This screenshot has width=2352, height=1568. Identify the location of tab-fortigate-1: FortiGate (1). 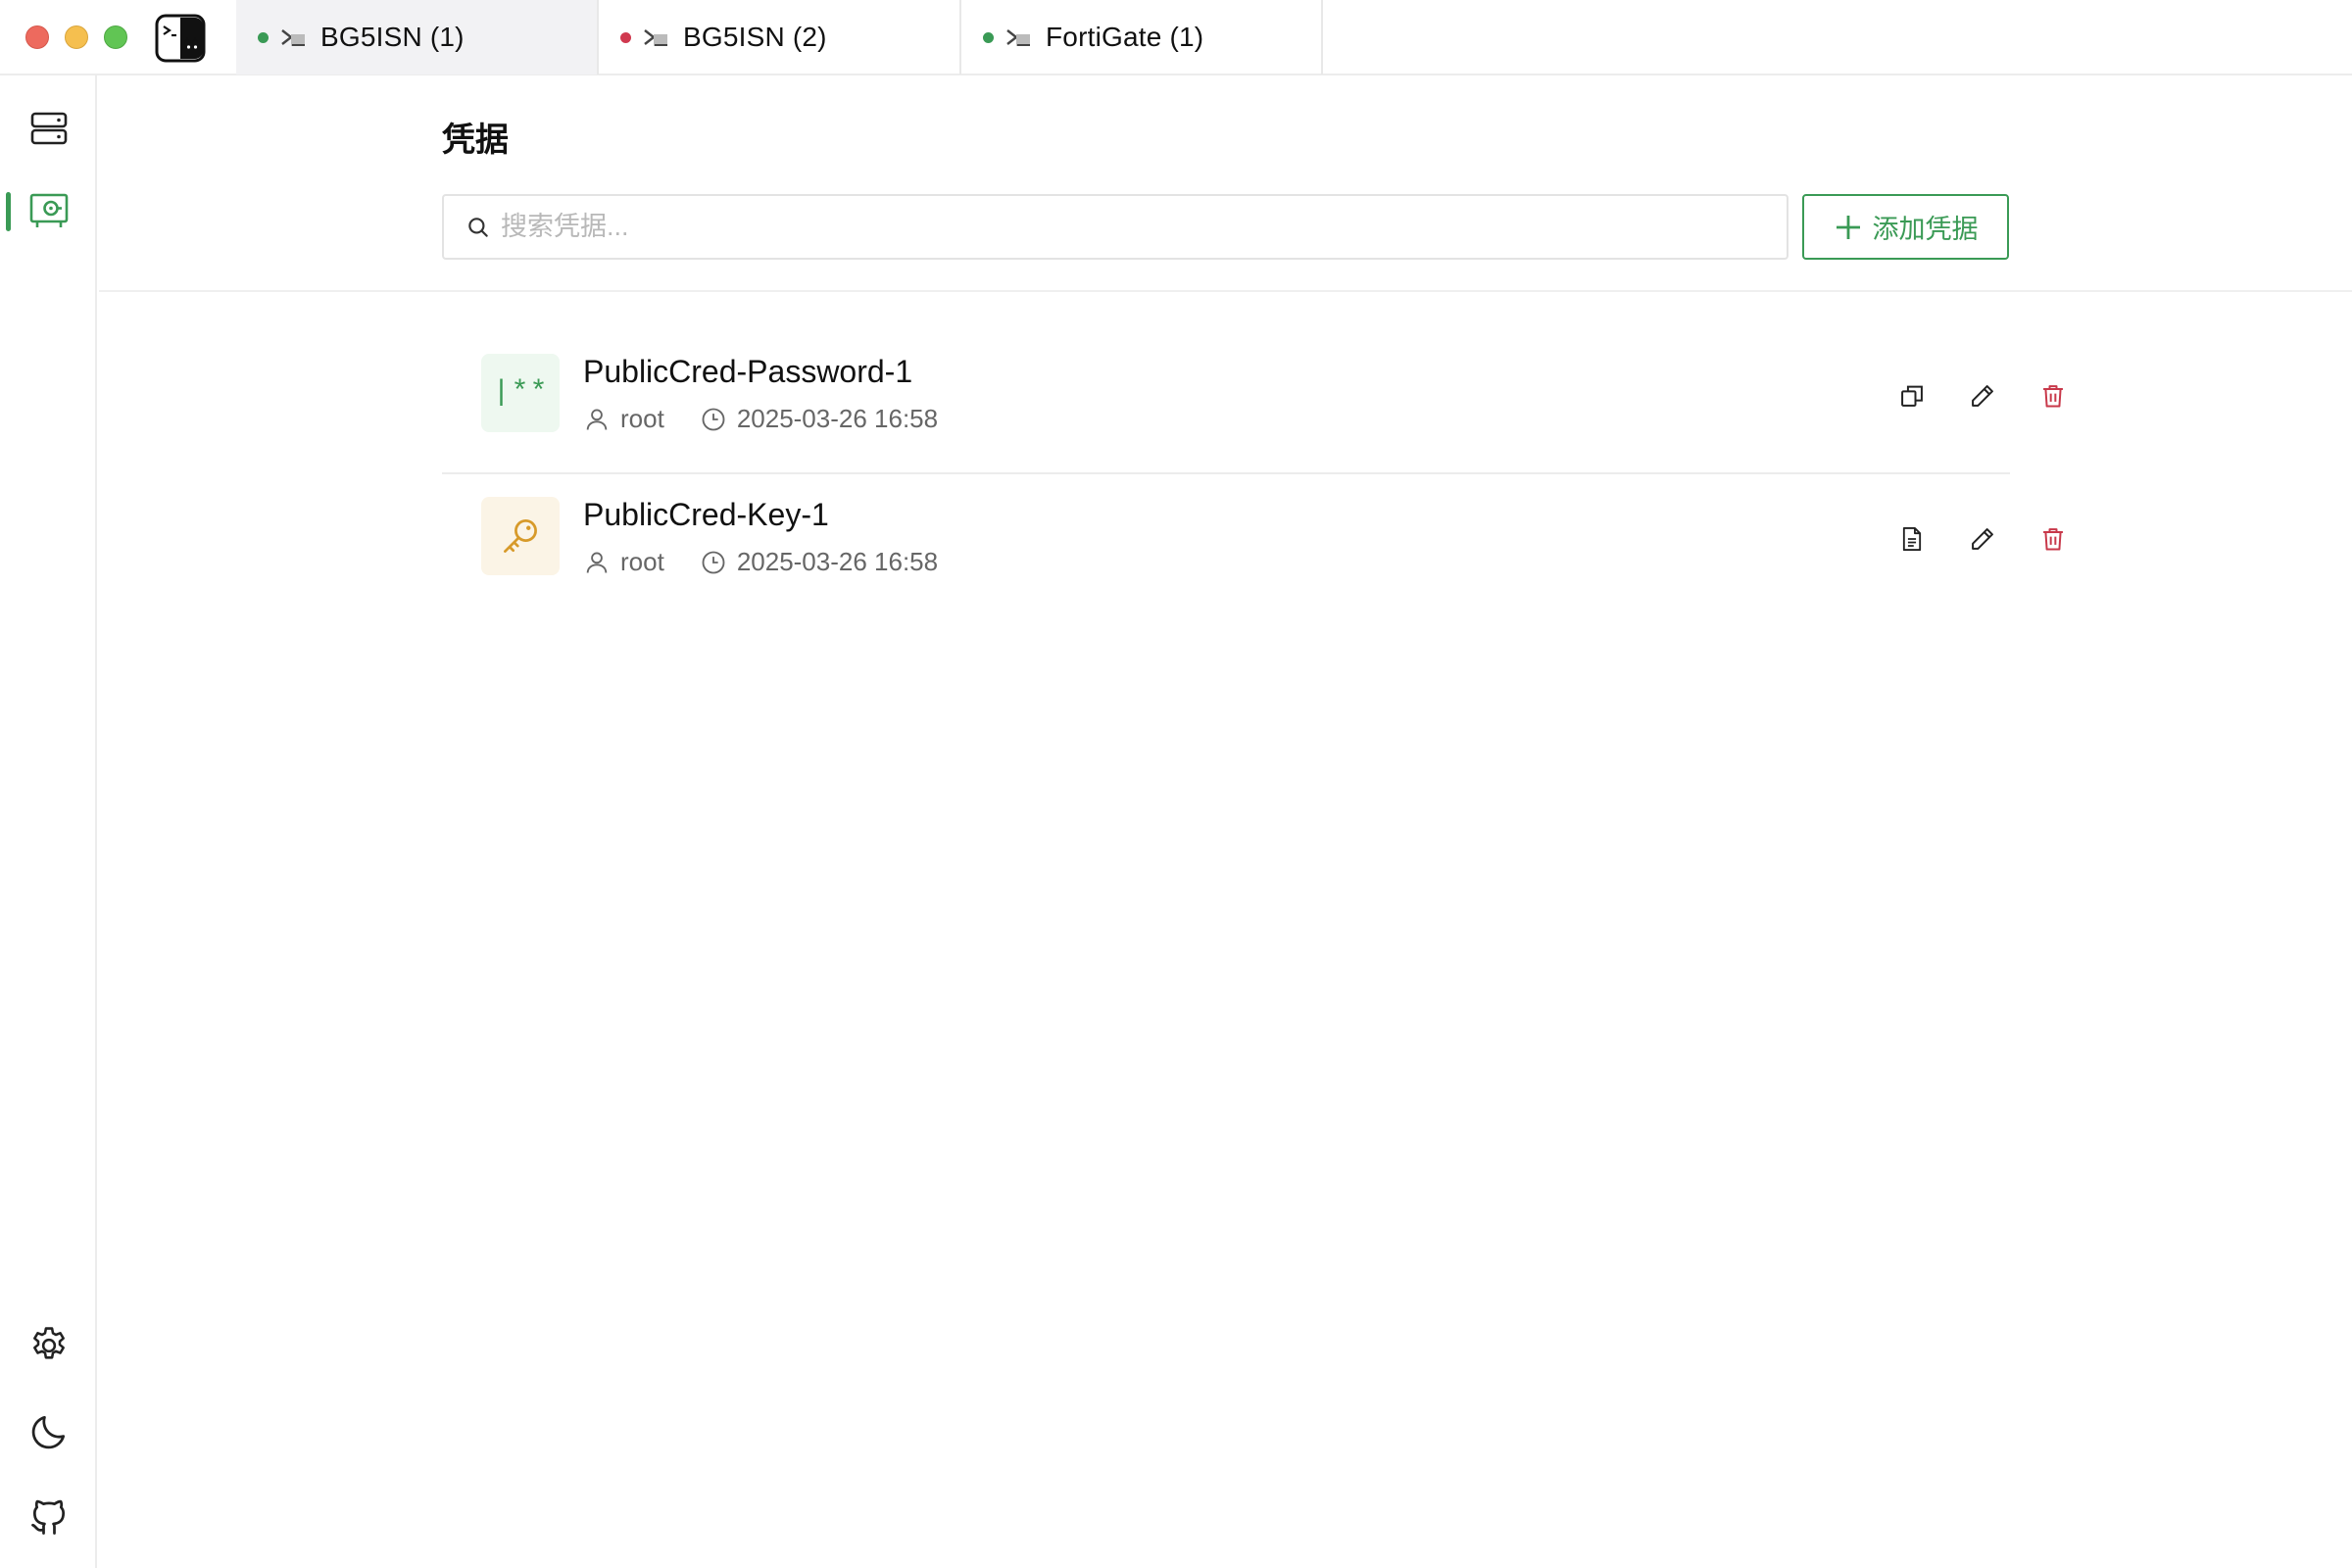
(1142, 37).